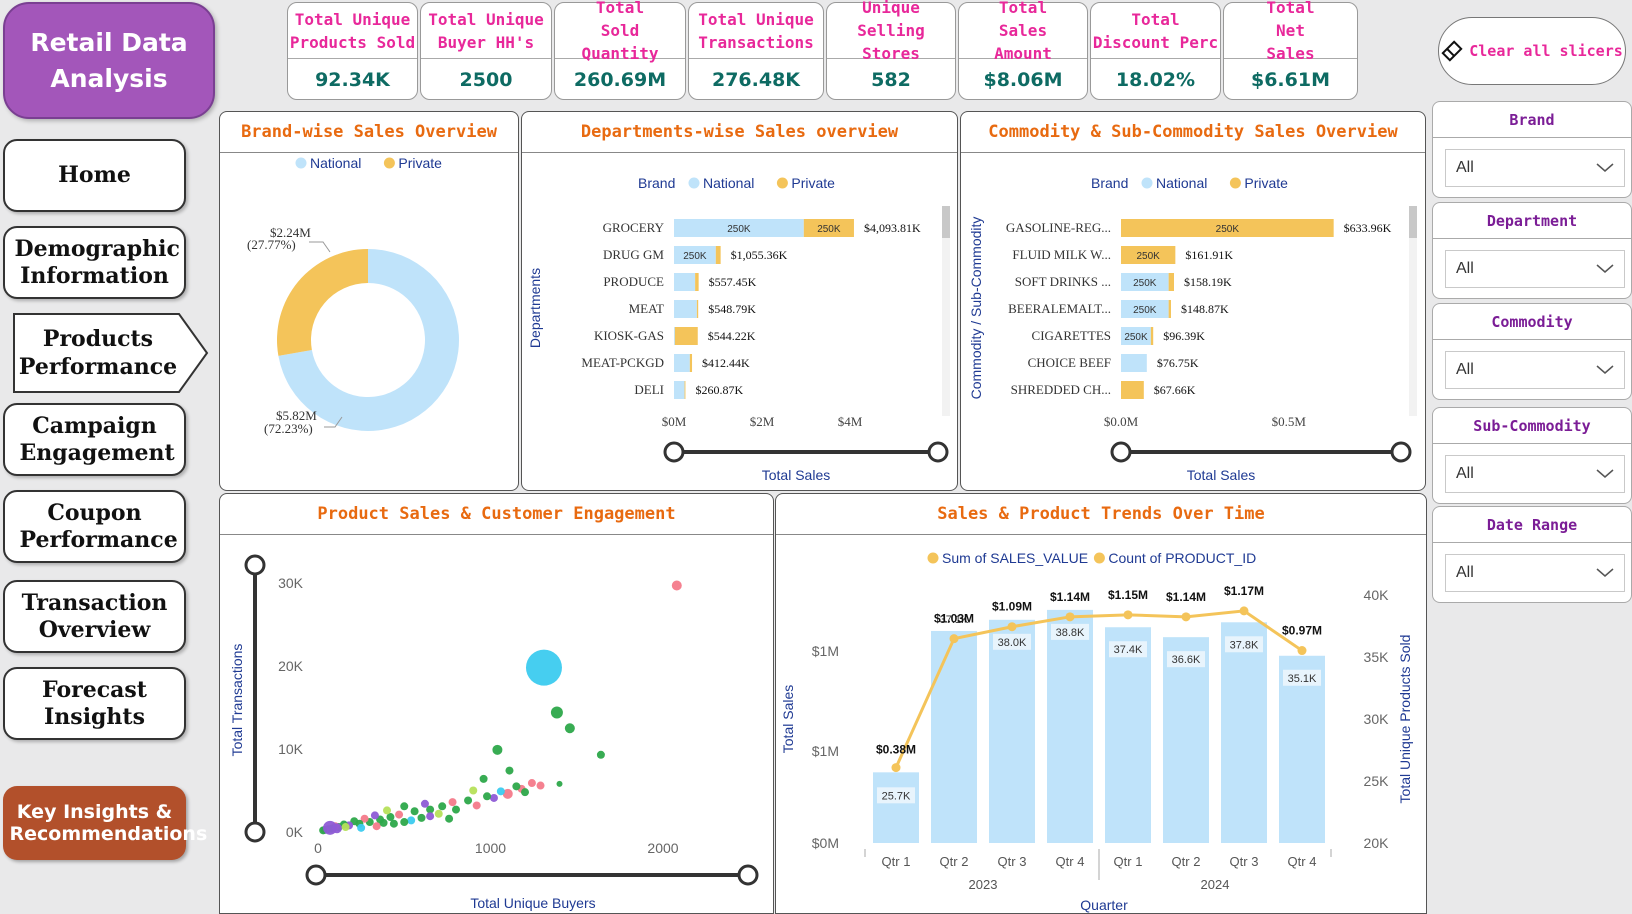 This screenshot has height=914, width=1632. What do you see at coordinates (94, 526) in the screenshot?
I see `nav-coupon-button: Coupon Performance` at bounding box center [94, 526].